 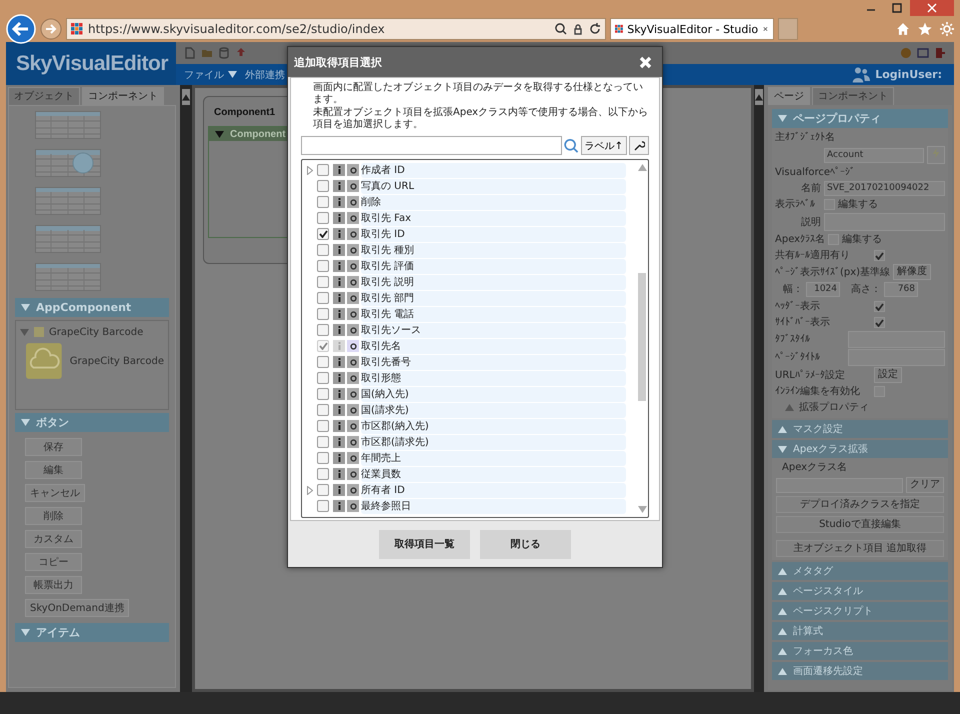 I want to click on section-header: フォーカス色, so click(x=860, y=651).